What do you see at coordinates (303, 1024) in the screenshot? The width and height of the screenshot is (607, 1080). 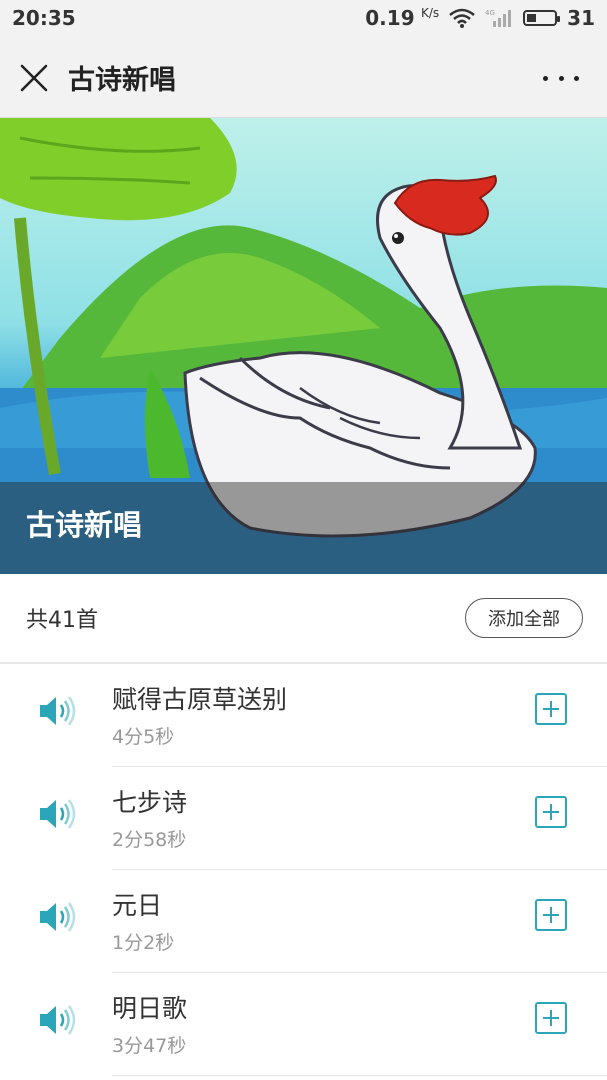 I see `list-item: 明日歌 3分47秒` at bounding box center [303, 1024].